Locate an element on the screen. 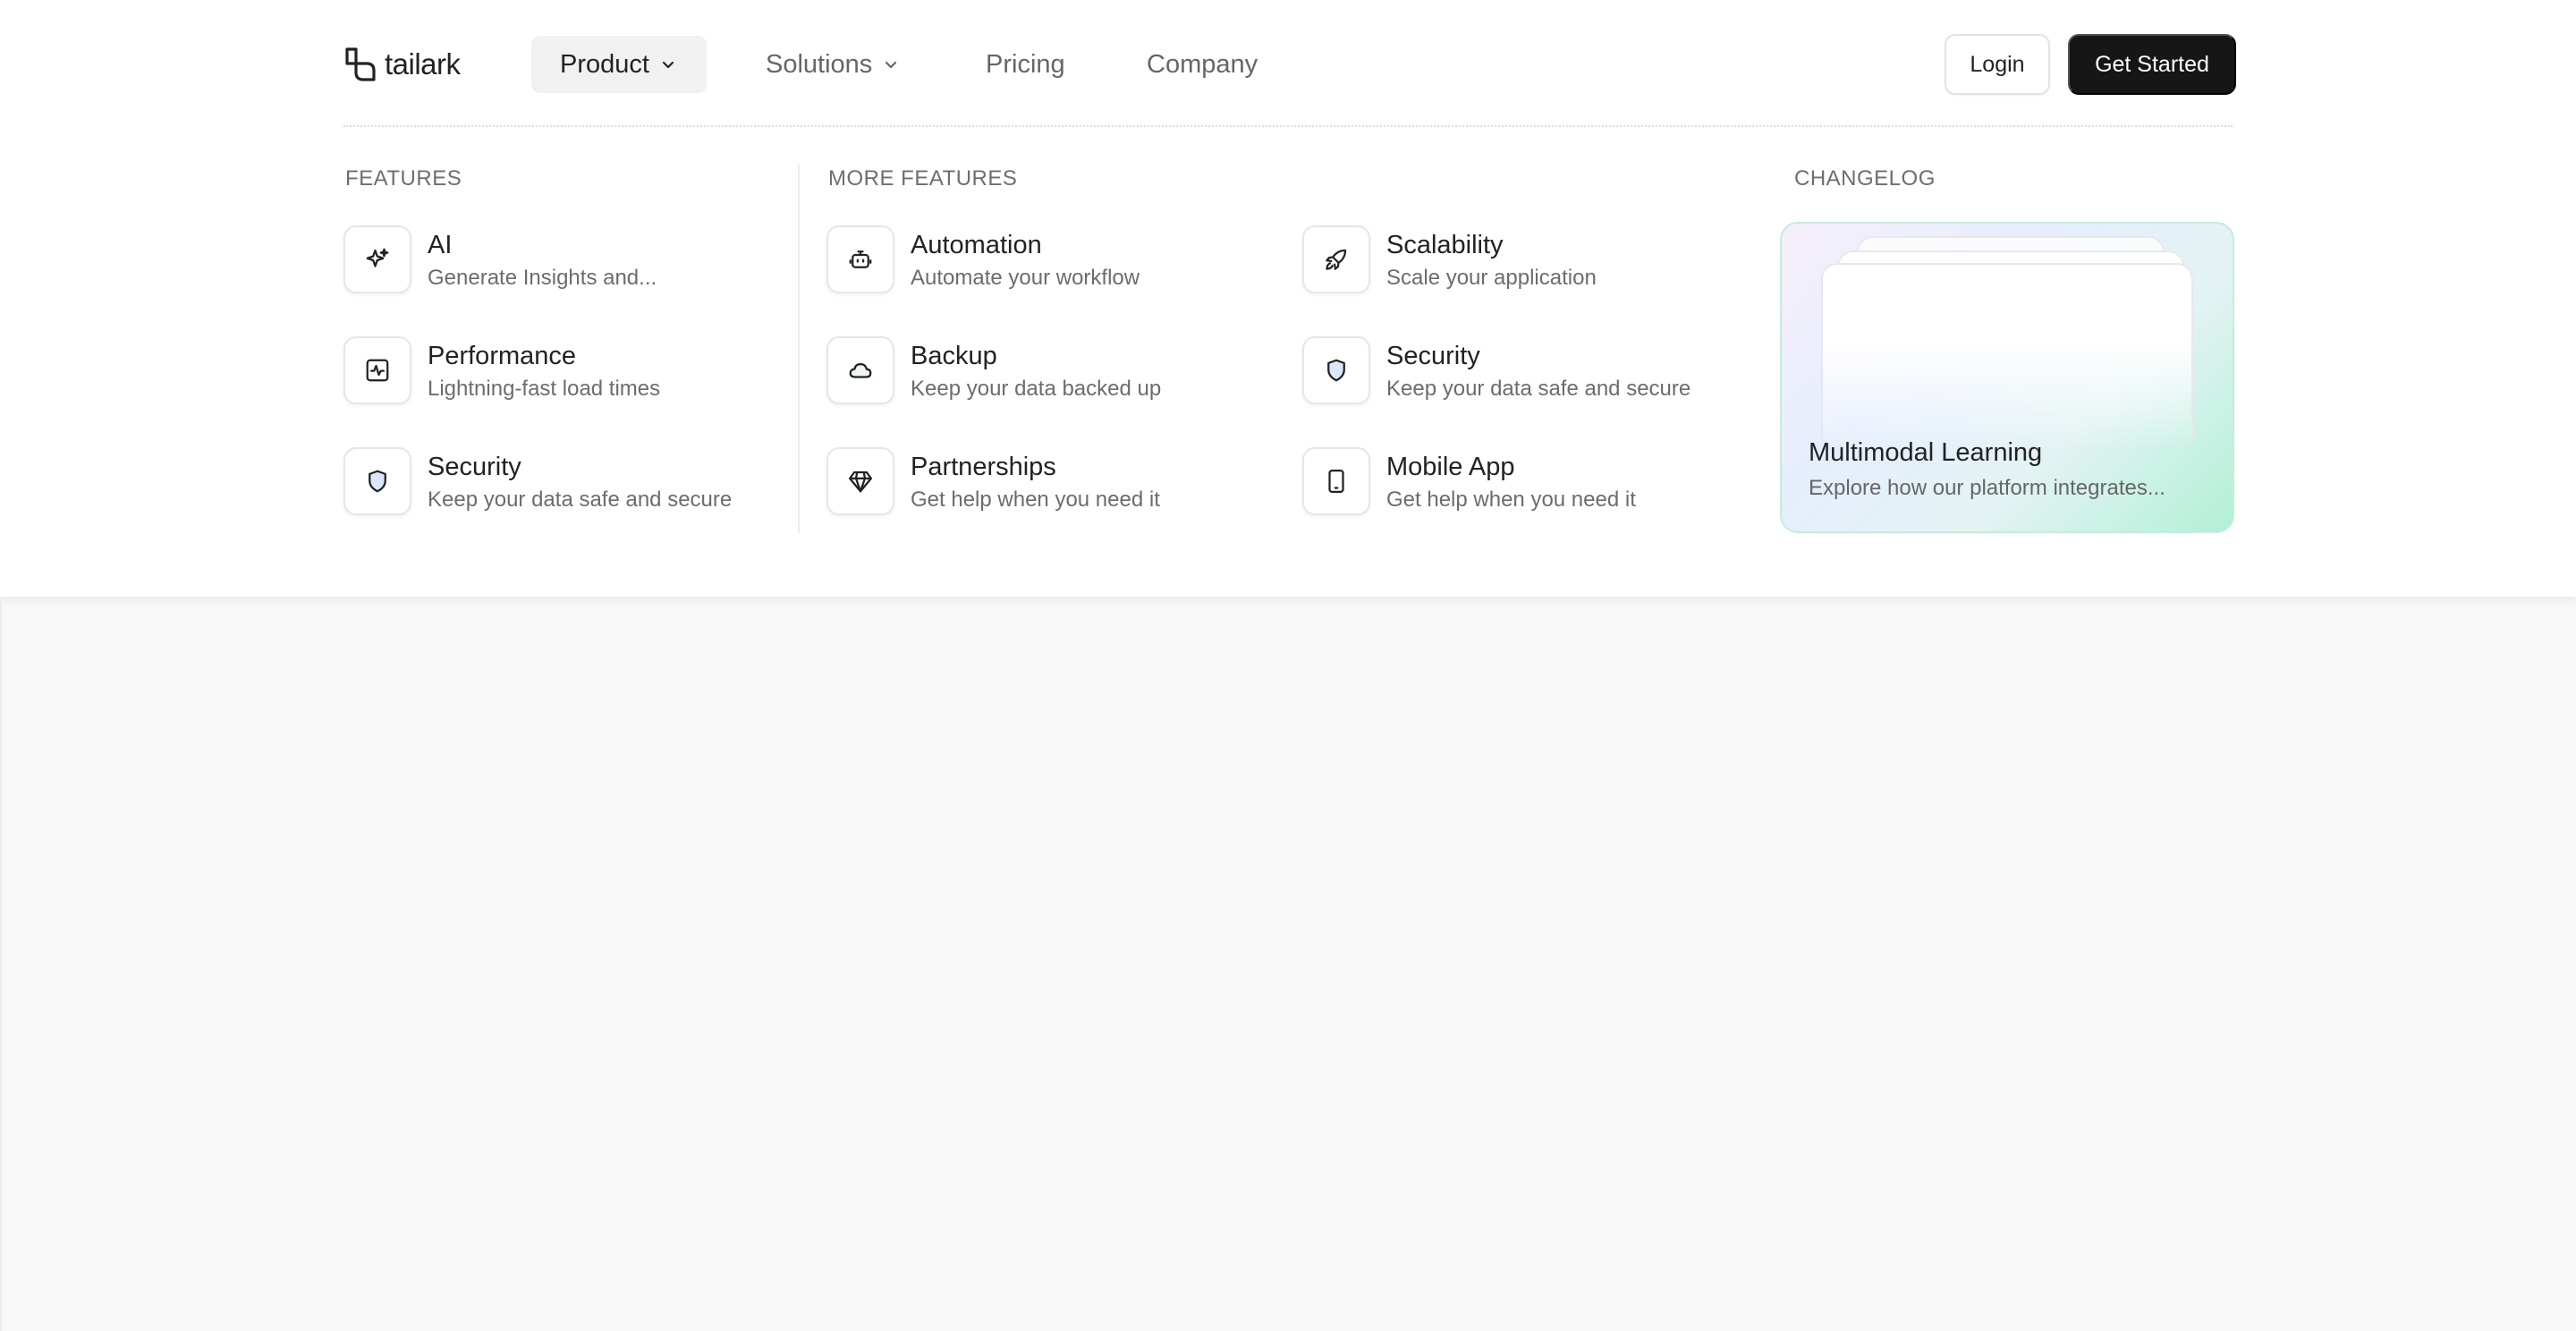  menu-item-security: Security Keep your data safe and secure is located at coordinates (537, 483).